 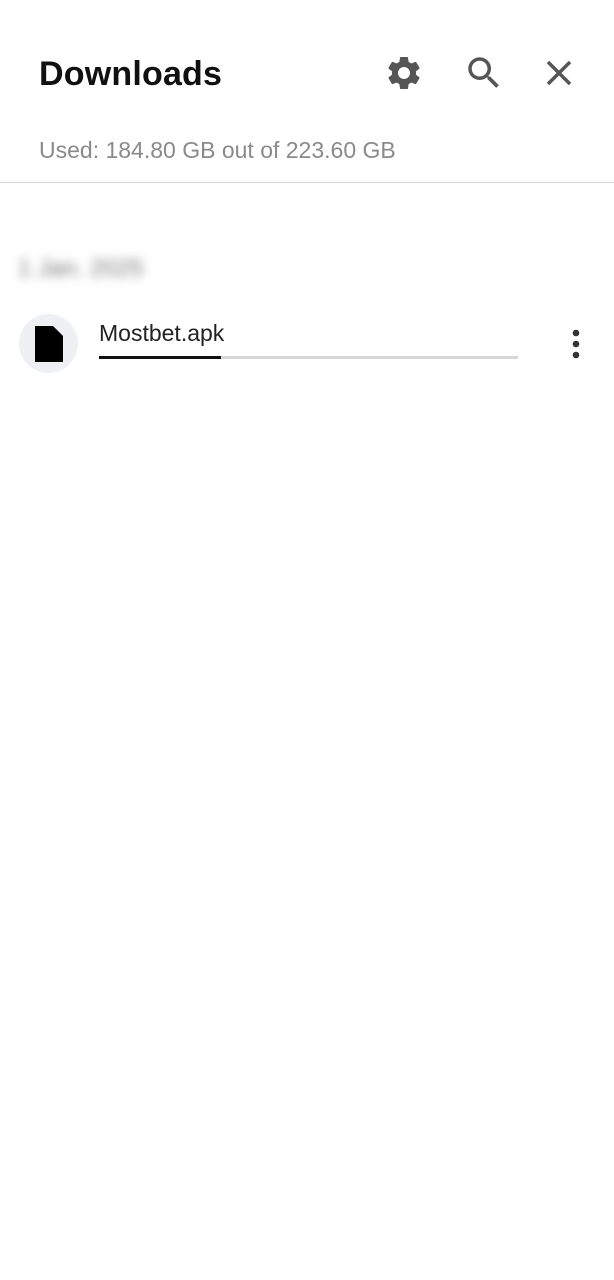 I want to click on file-icon, so click(x=48, y=343).